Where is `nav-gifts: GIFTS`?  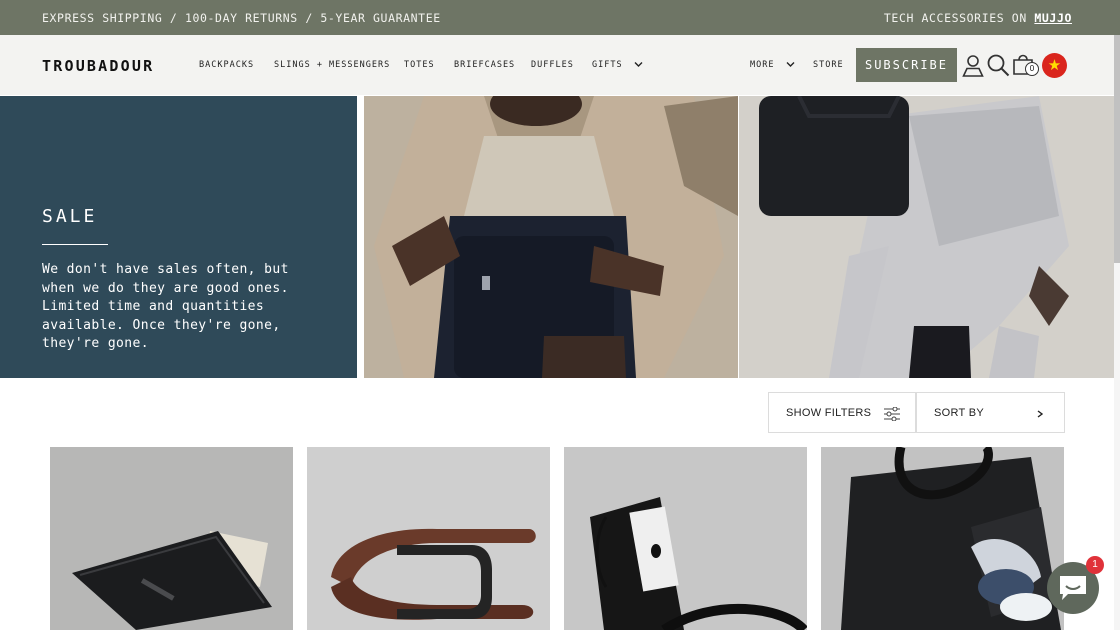 nav-gifts: GIFTS is located at coordinates (617, 65).